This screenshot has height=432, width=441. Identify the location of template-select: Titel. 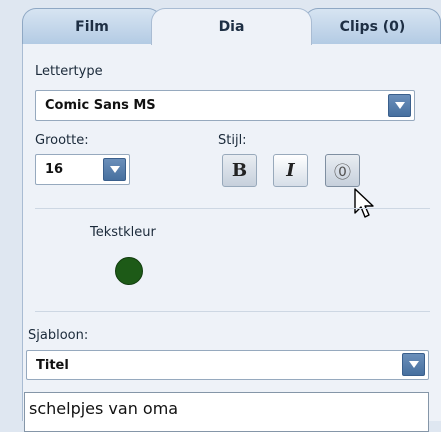
(227, 365).